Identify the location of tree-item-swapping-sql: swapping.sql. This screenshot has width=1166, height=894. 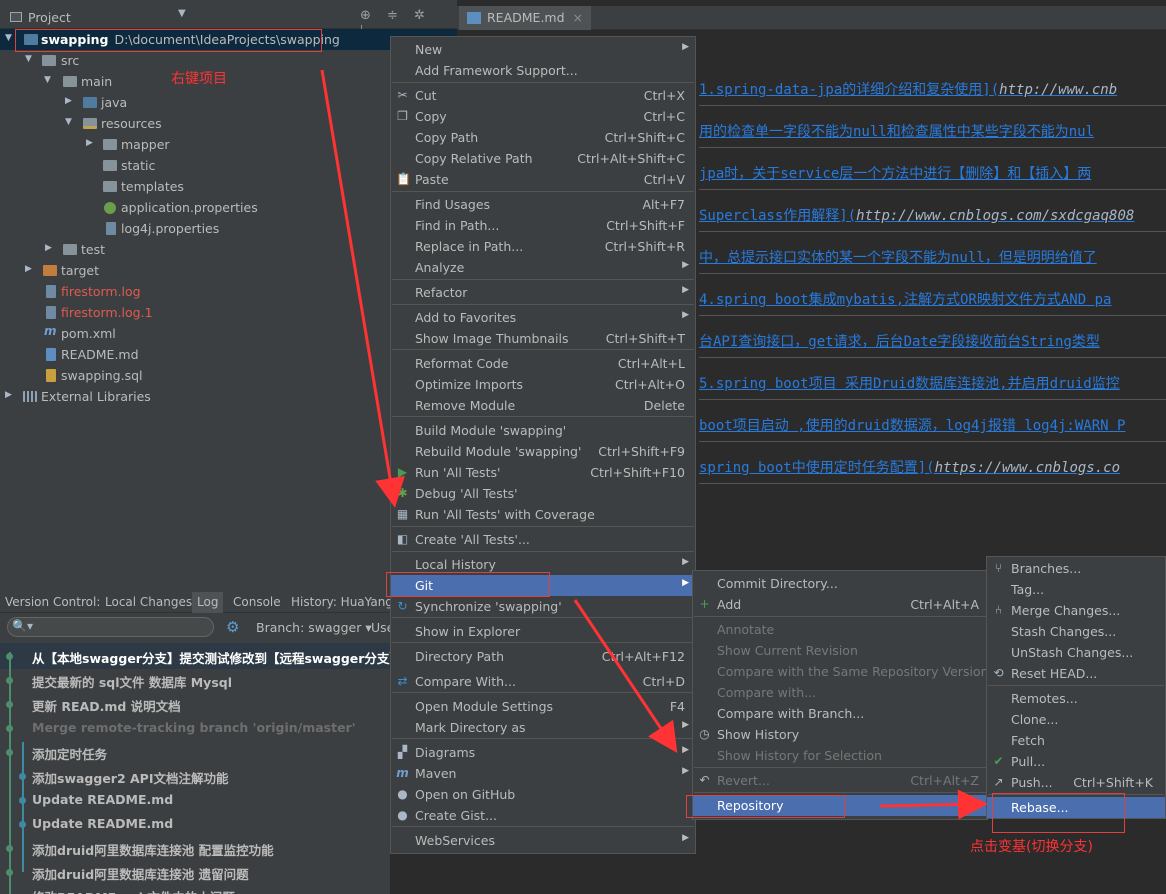
(228, 375).